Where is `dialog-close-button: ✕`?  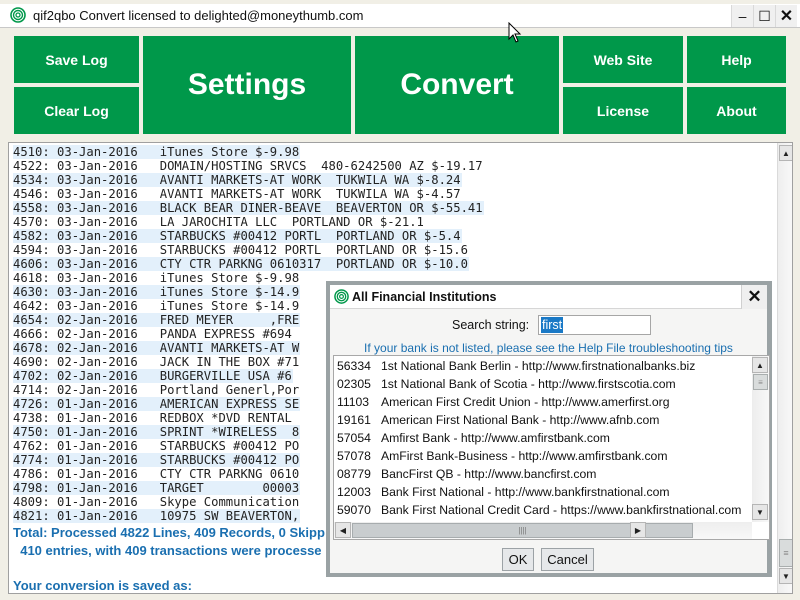 dialog-close-button: ✕ is located at coordinates (754, 297).